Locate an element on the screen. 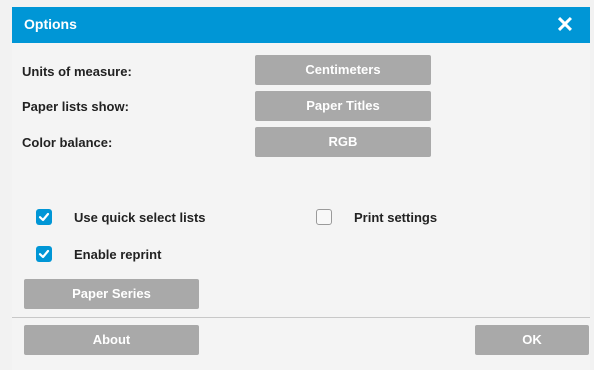 This screenshot has width=594, height=370. enable-reprint-label: Enable reprint is located at coordinates (118, 254).